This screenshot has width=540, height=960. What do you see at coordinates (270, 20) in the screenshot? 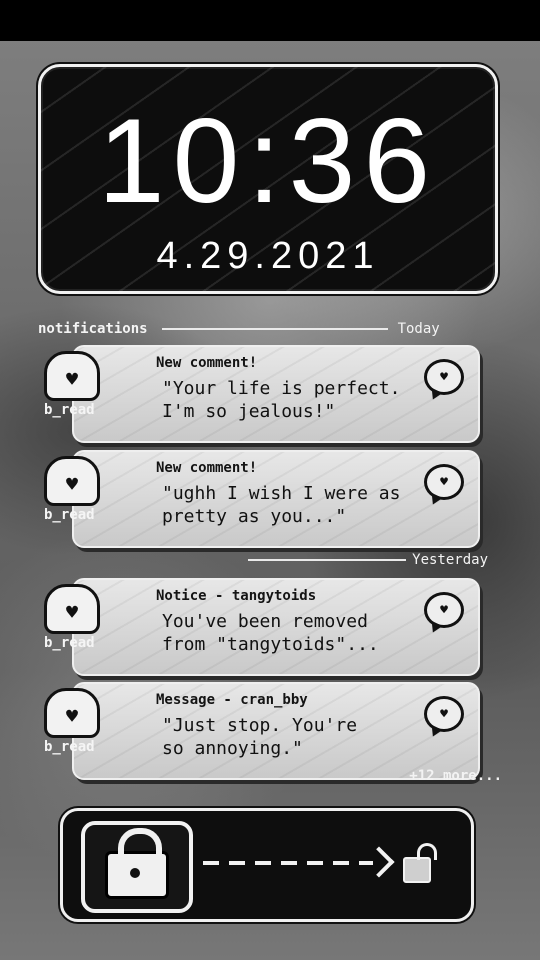
I see `status-bar` at bounding box center [270, 20].